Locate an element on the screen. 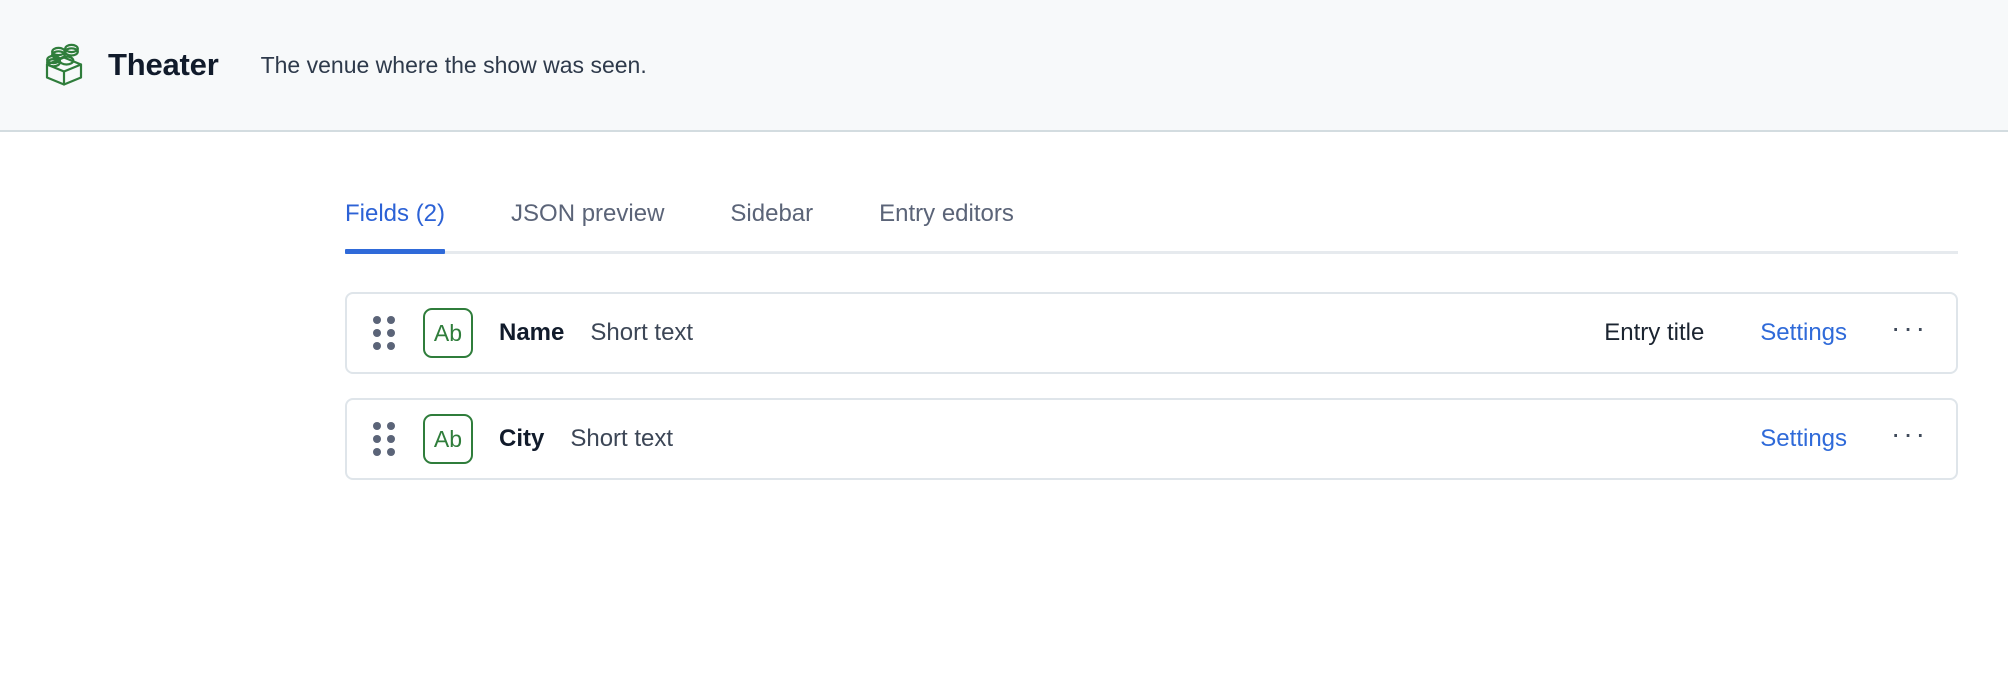  tab-entry-editors: Entry editors is located at coordinates (946, 227).